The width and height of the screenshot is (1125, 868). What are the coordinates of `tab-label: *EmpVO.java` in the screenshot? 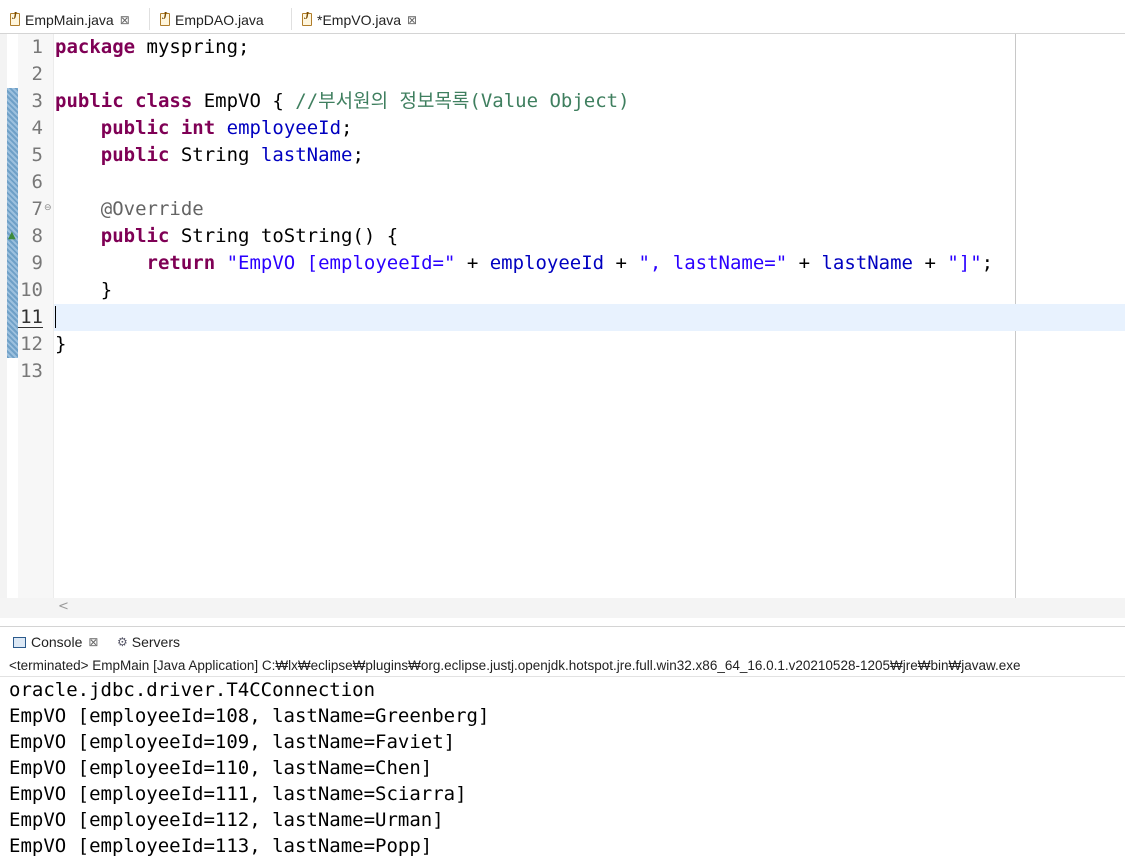 It's located at (359, 19).